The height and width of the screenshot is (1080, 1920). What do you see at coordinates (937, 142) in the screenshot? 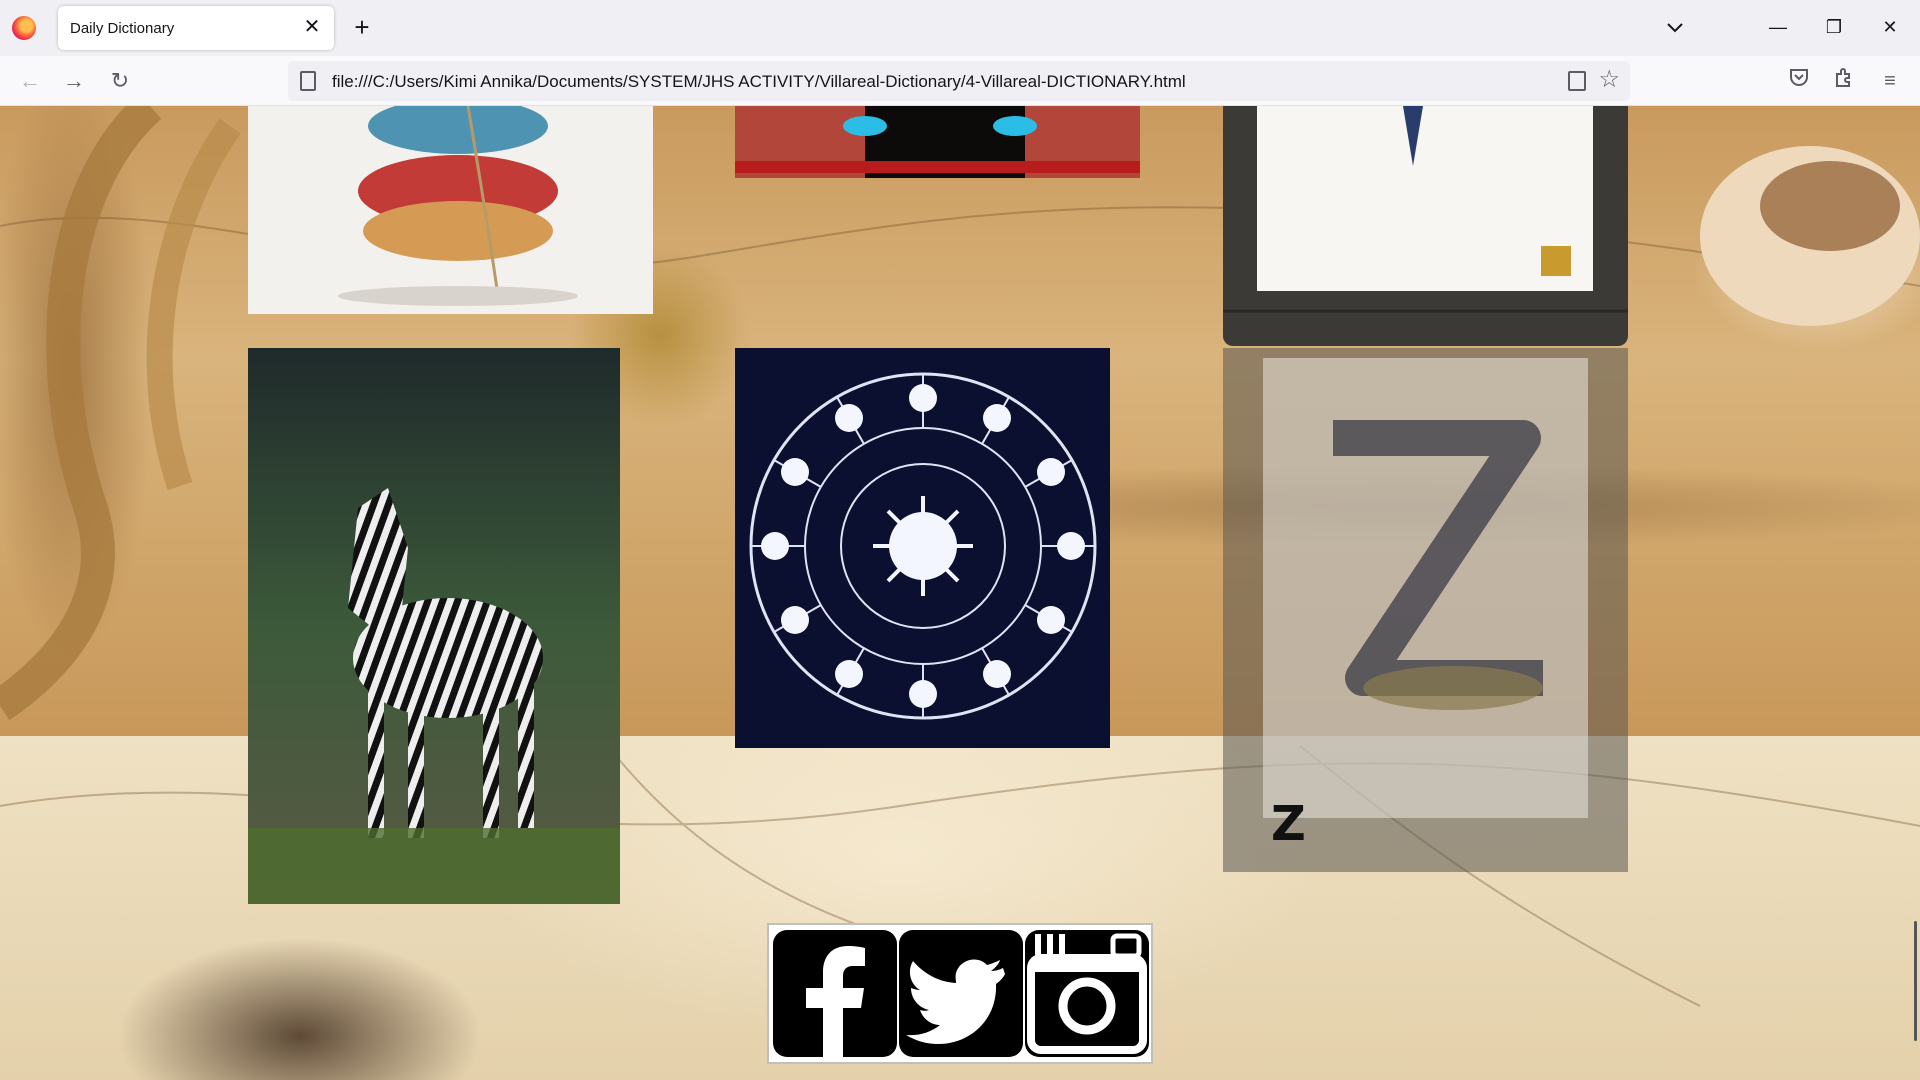
I see `image-shoes` at bounding box center [937, 142].